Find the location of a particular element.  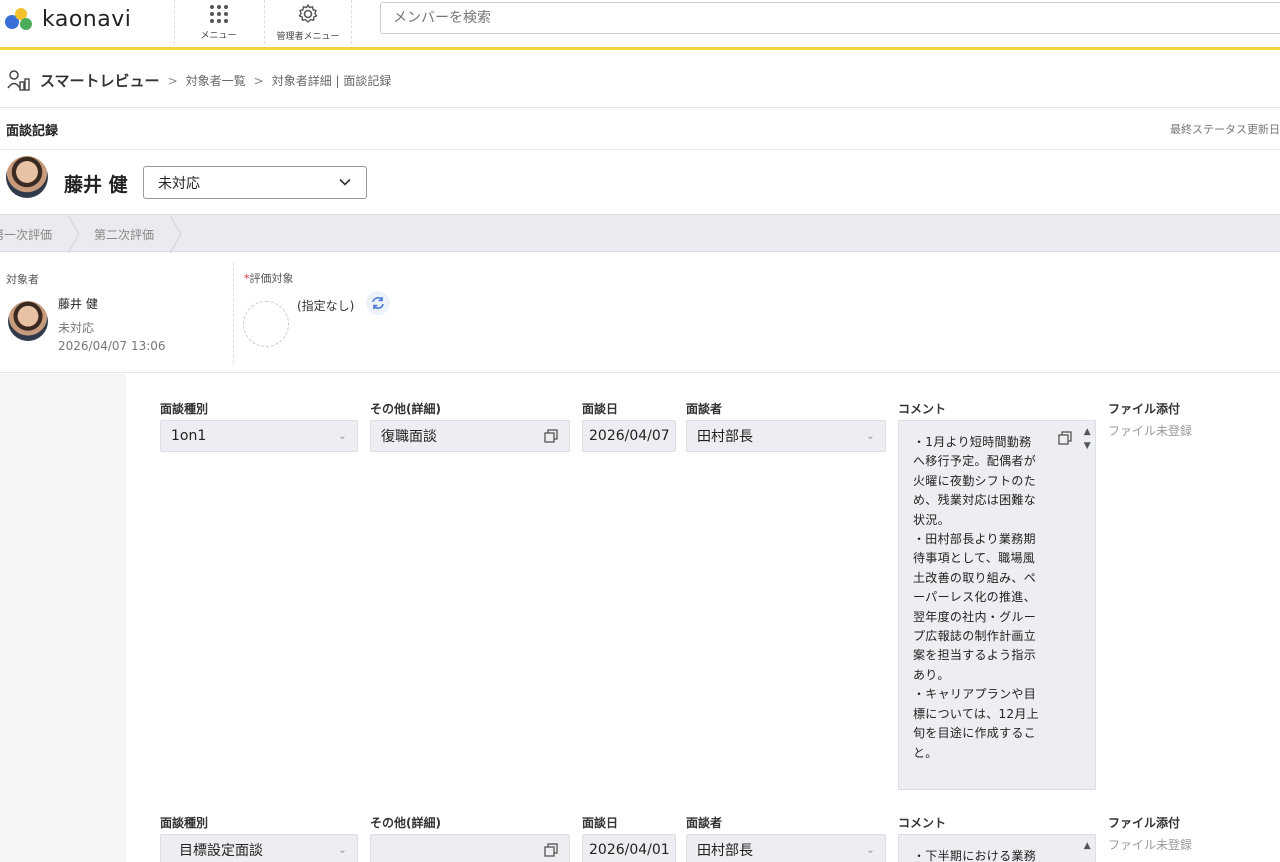

date-value: 2026/04/07 is located at coordinates (629, 436).